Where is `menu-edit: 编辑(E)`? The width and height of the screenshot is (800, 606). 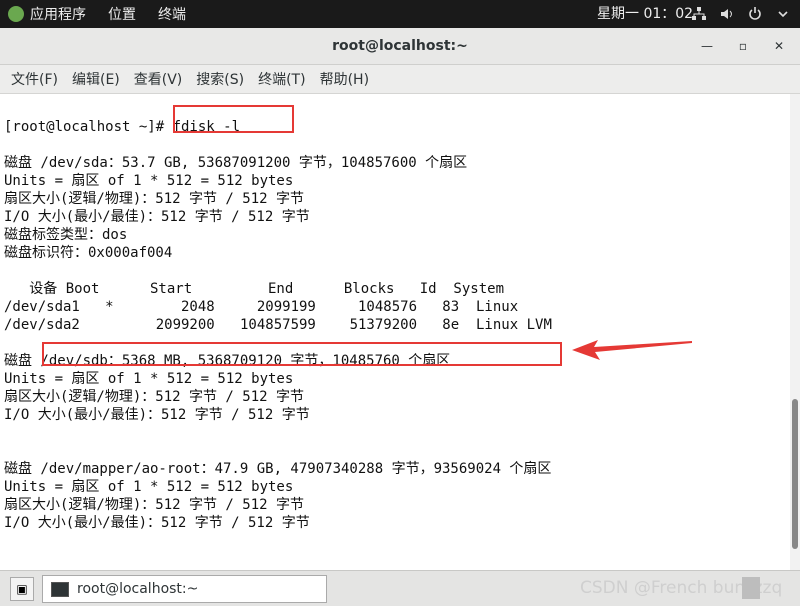
menu-edit: 编辑(E) is located at coordinates (96, 79).